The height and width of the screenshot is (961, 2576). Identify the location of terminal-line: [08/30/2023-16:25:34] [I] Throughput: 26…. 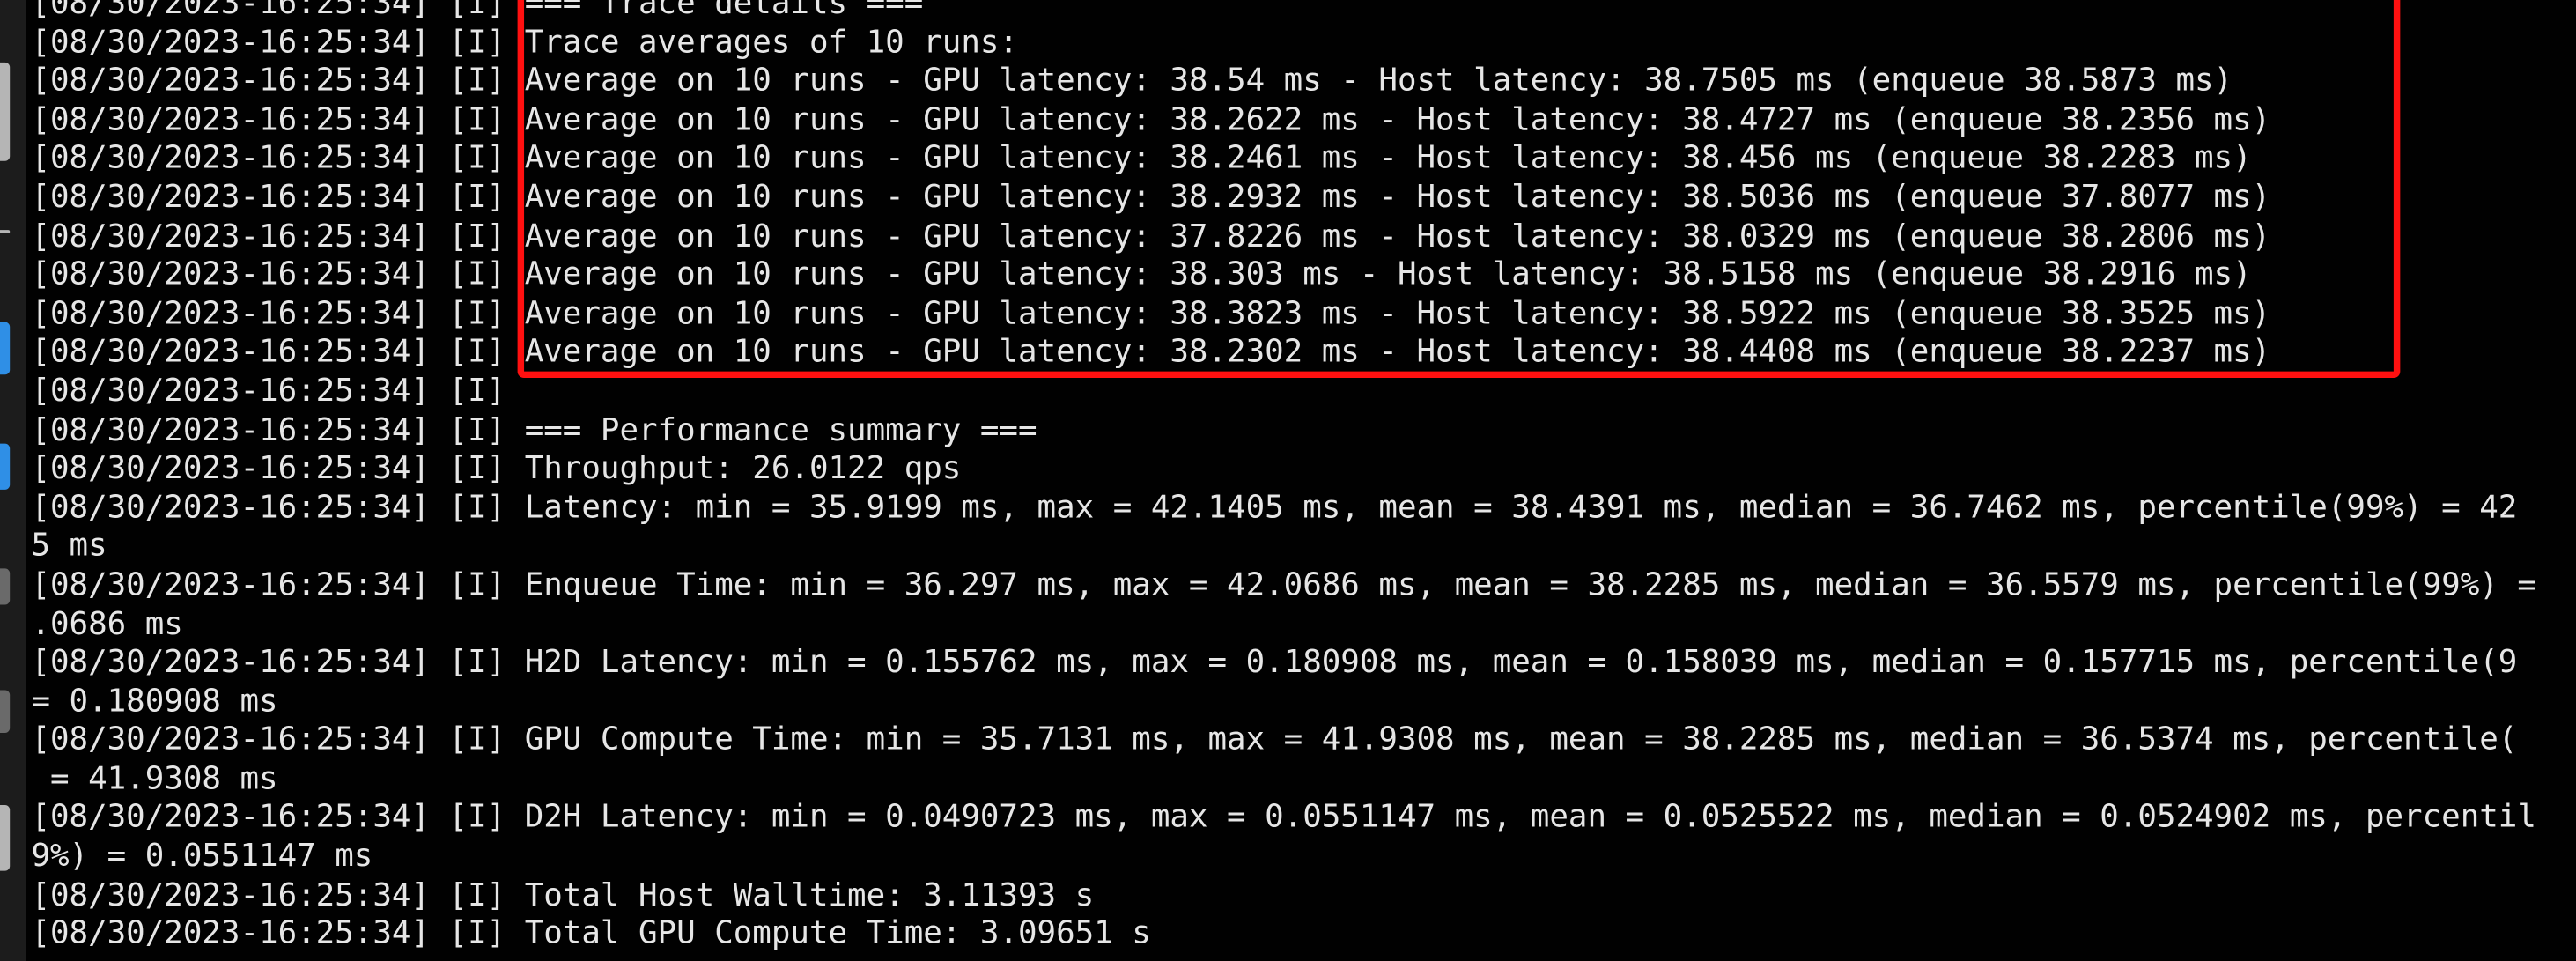
(496, 468).